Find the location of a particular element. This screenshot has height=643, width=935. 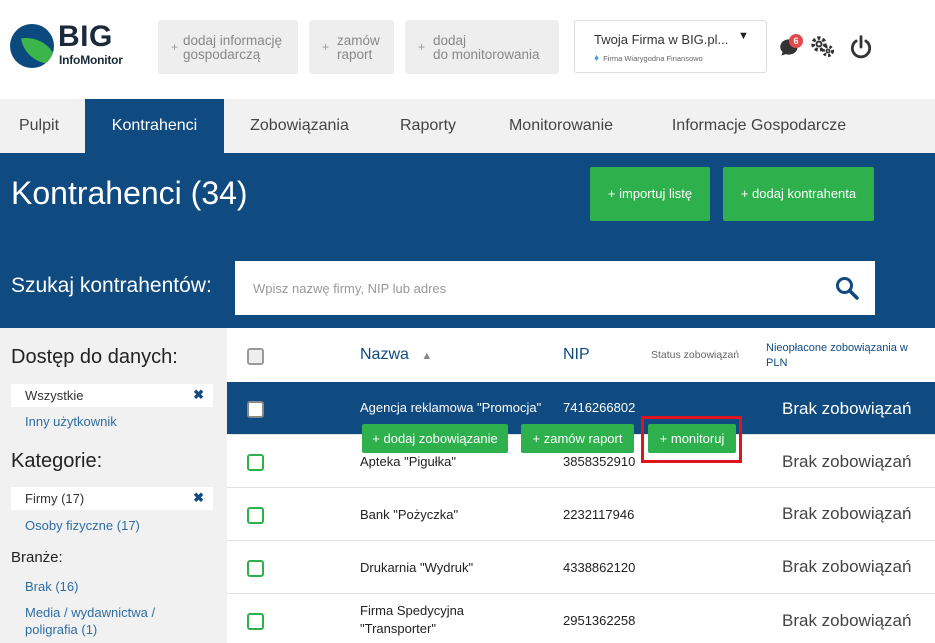

logo-mark is located at coordinates (32, 46).